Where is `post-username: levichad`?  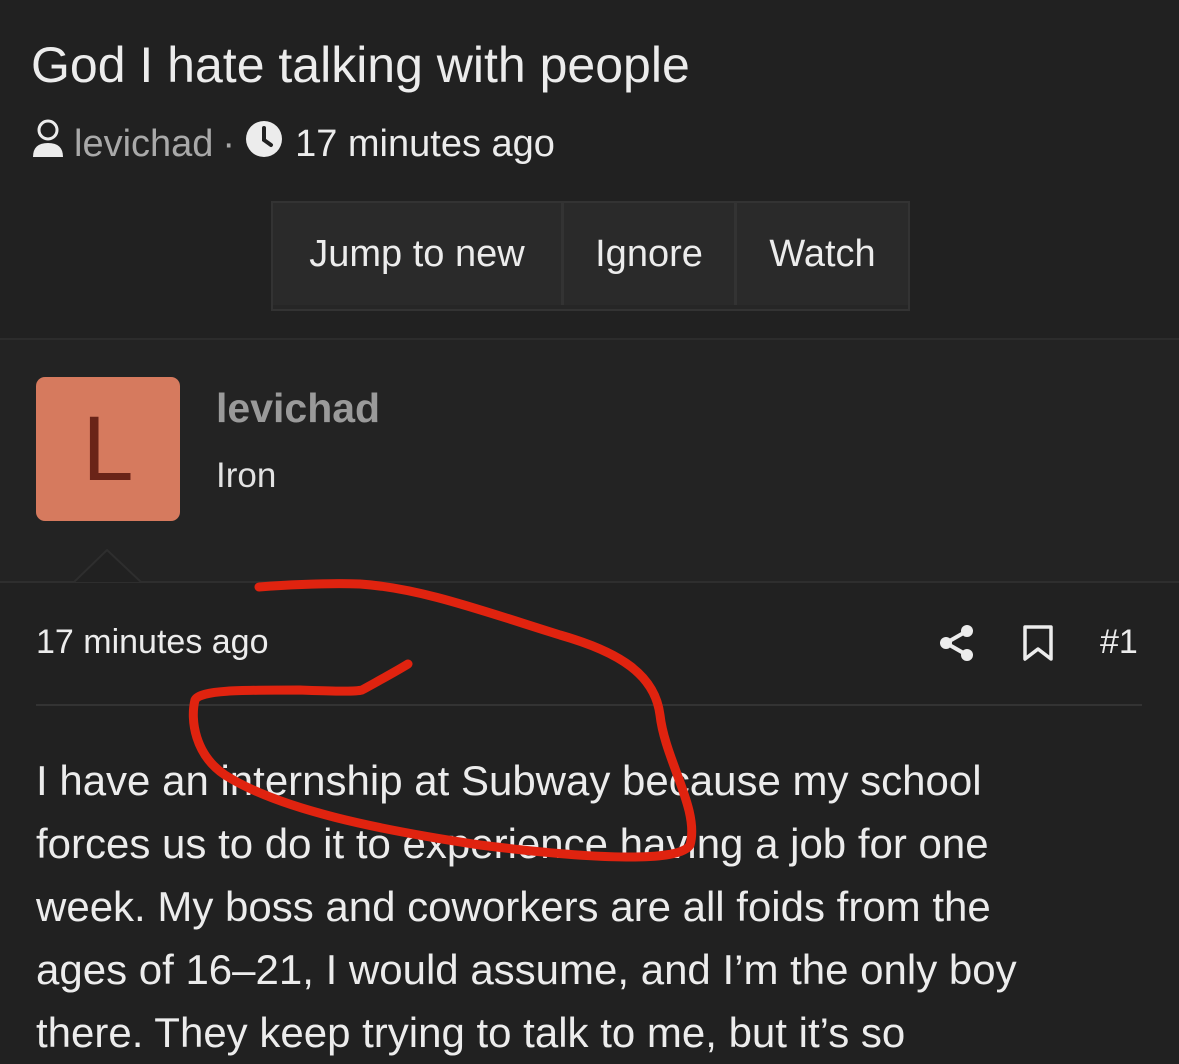
post-username: levichad is located at coordinates (298, 408).